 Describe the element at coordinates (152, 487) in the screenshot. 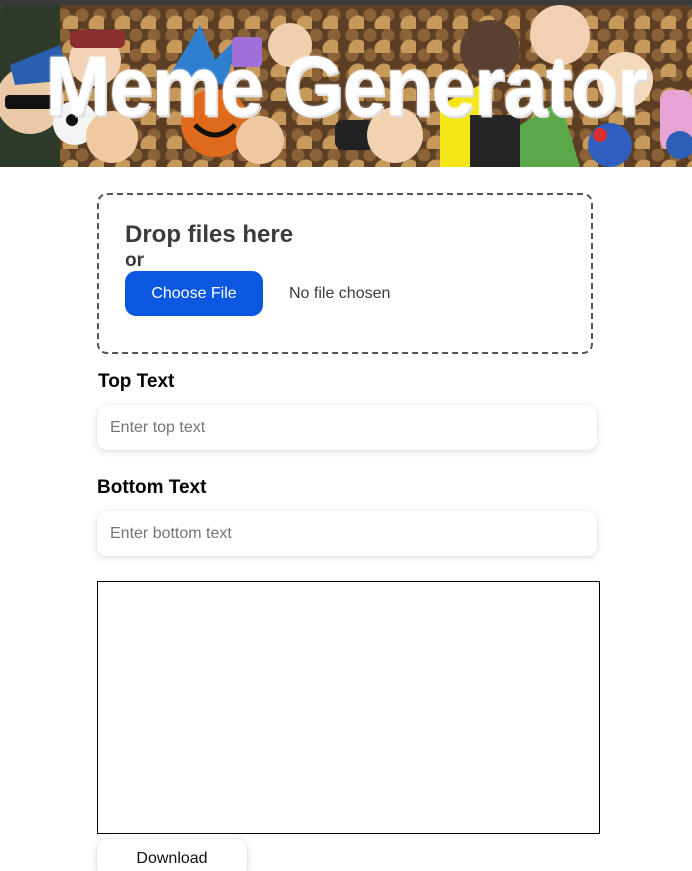

I see `bottom-text-label: Bottom Text` at that location.